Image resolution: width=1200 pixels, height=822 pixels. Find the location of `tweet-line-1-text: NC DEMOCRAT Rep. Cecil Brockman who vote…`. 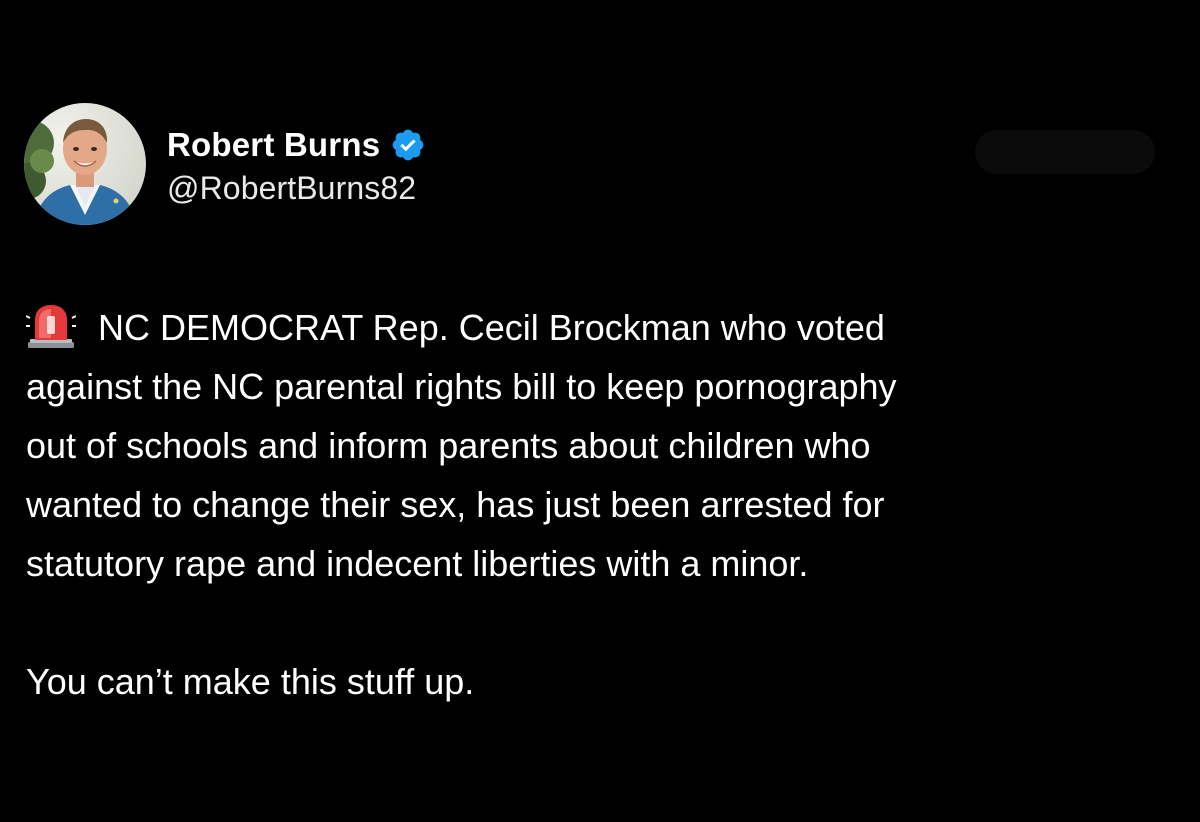

tweet-line-1-text: NC DEMOCRAT Rep. Cecil Brockman who vote… is located at coordinates (491, 327).